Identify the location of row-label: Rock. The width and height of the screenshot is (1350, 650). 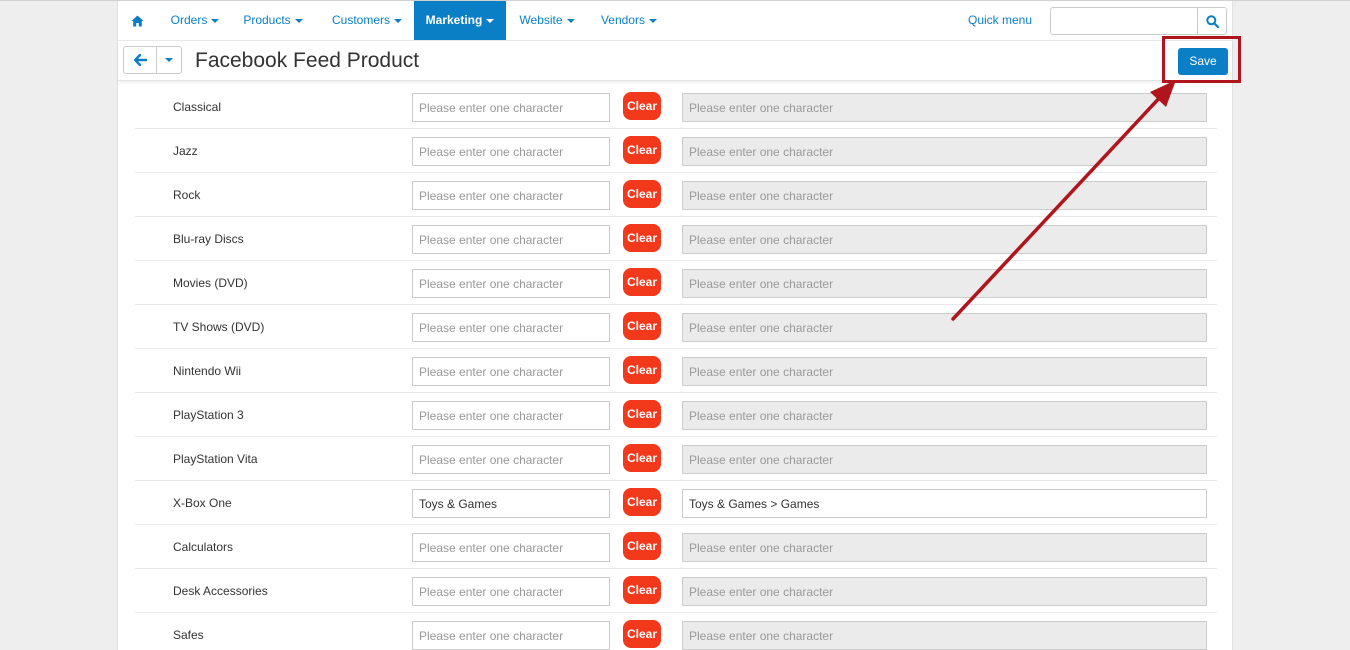
(187, 195).